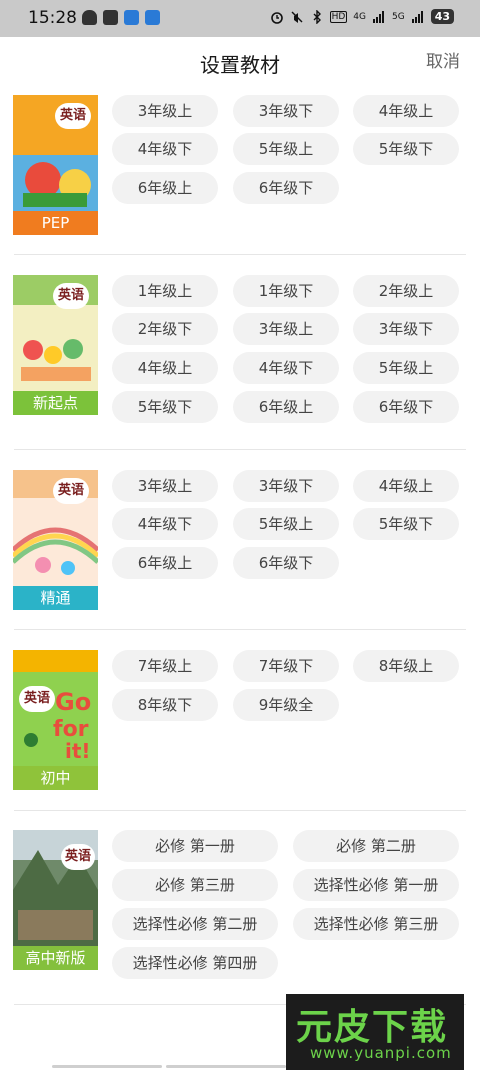  What do you see at coordinates (73, 702) in the screenshot?
I see `svg-text: Go` at bounding box center [73, 702].